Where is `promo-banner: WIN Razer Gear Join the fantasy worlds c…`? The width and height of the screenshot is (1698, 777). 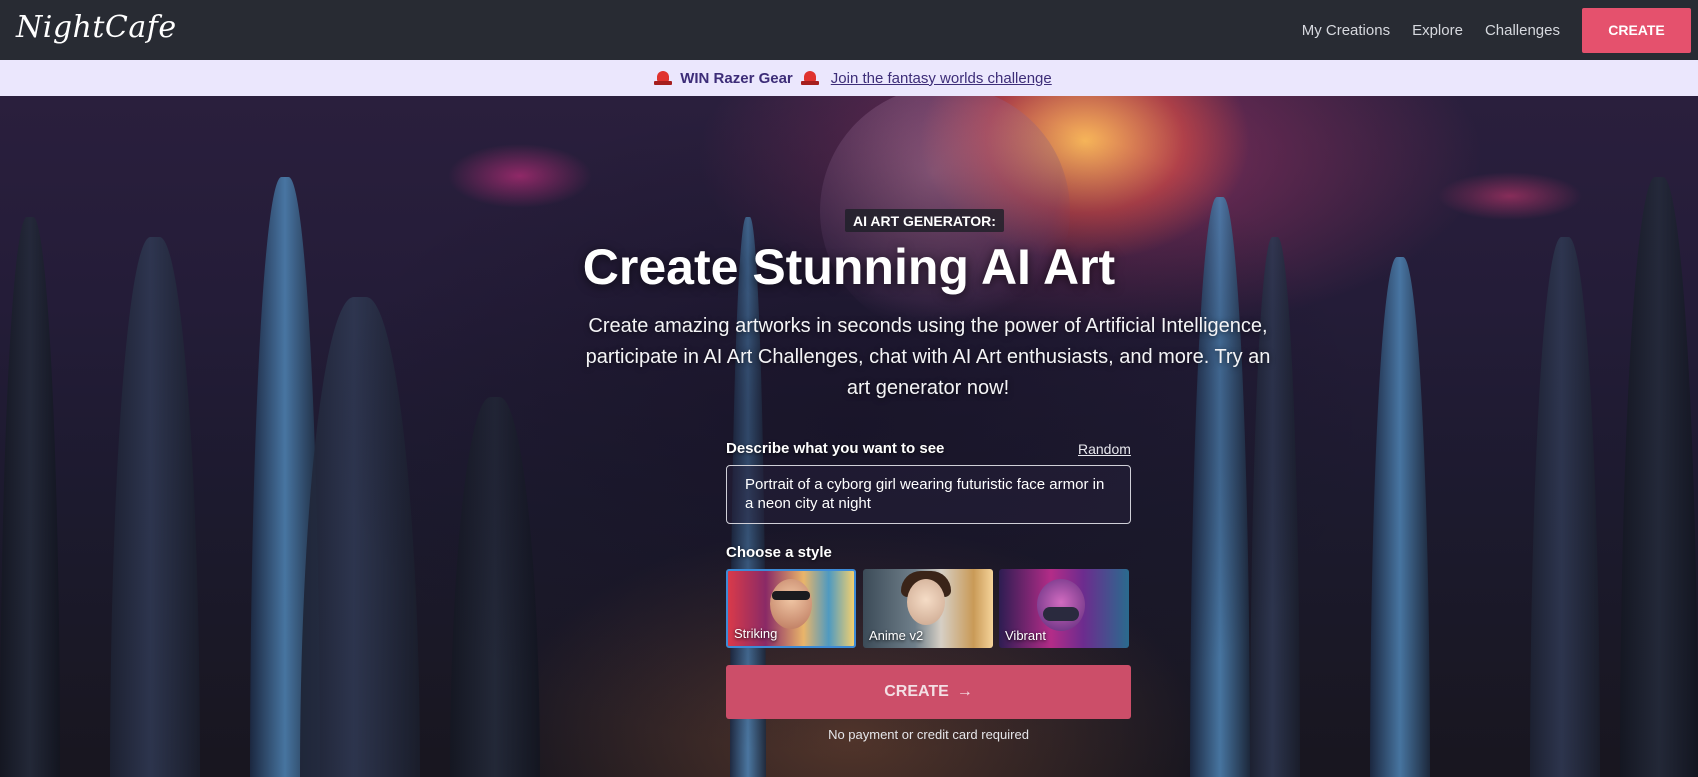 promo-banner: WIN Razer Gear Join the fantasy worlds c… is located at coordinates (849, 78).